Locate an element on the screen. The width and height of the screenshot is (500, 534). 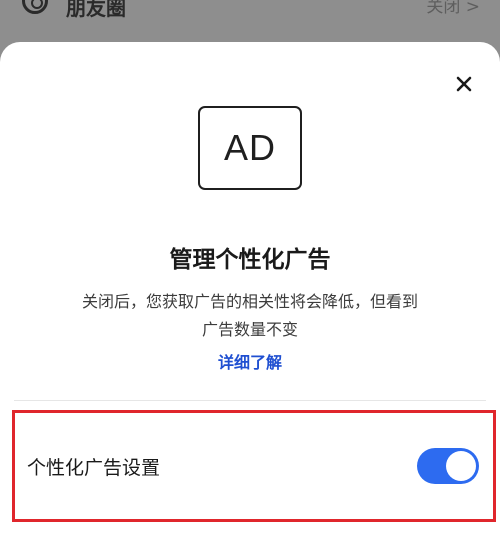
divider is located at coordinates (250, 400).